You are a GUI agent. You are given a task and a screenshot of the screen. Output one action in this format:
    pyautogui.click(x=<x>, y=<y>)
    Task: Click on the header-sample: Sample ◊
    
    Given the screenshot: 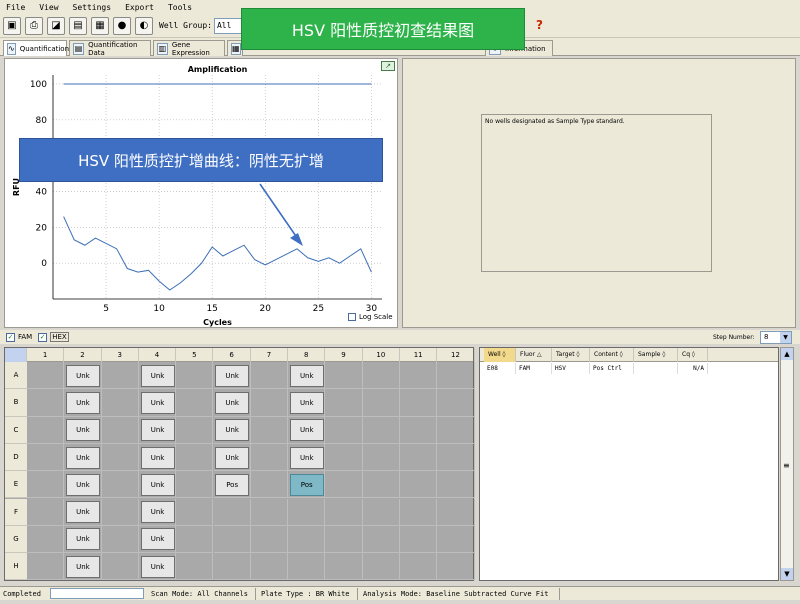 What is the action you would take?
    pyautogui.click(x=656, y=355)
    